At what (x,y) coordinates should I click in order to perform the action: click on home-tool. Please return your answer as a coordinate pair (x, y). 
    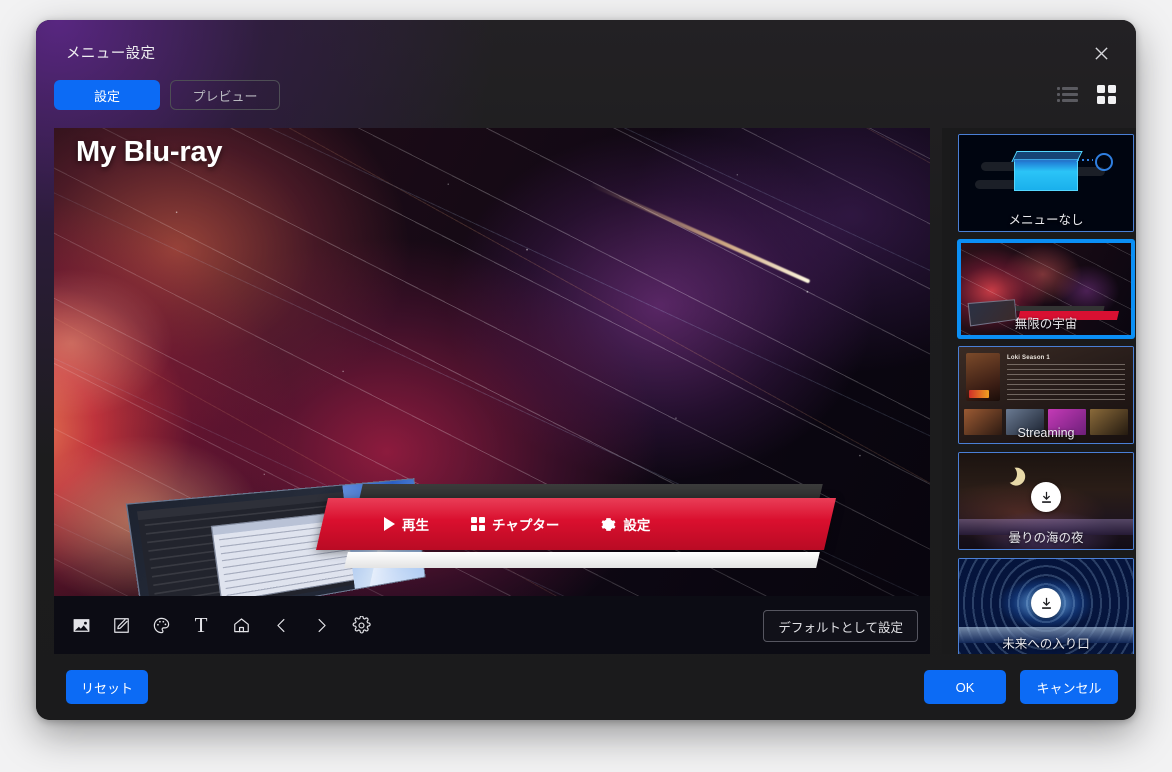
    Looking at the image, I should click on (241, 625).